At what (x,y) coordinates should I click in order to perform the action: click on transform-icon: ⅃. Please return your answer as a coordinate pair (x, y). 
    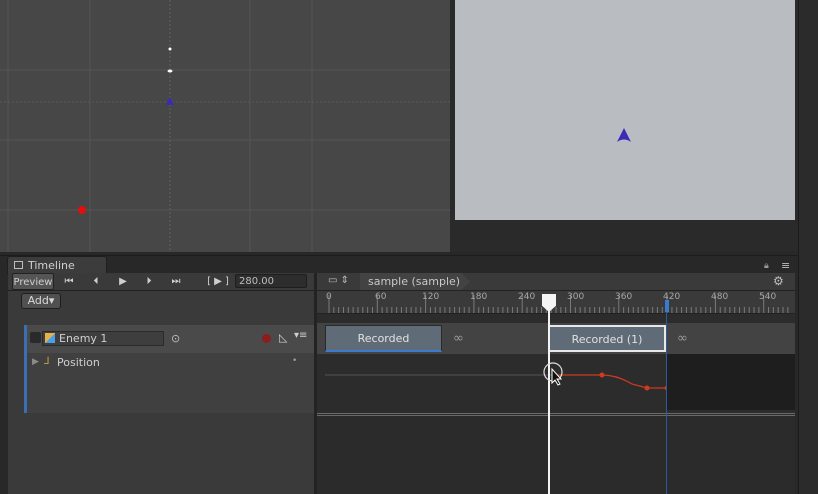
    Looking at the image, I should click on (47, 361).